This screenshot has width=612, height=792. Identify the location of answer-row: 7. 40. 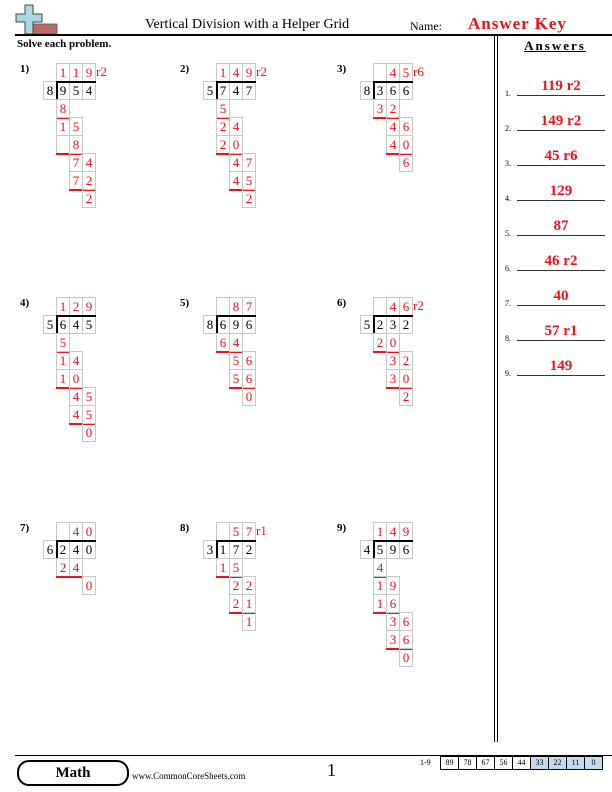
(555, 298).